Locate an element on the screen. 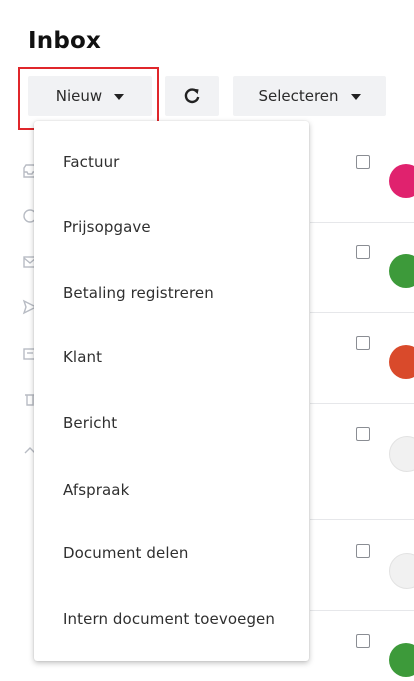 This screenshot has height=681, width=414. refresh-button is located at coordinates (192, 96).